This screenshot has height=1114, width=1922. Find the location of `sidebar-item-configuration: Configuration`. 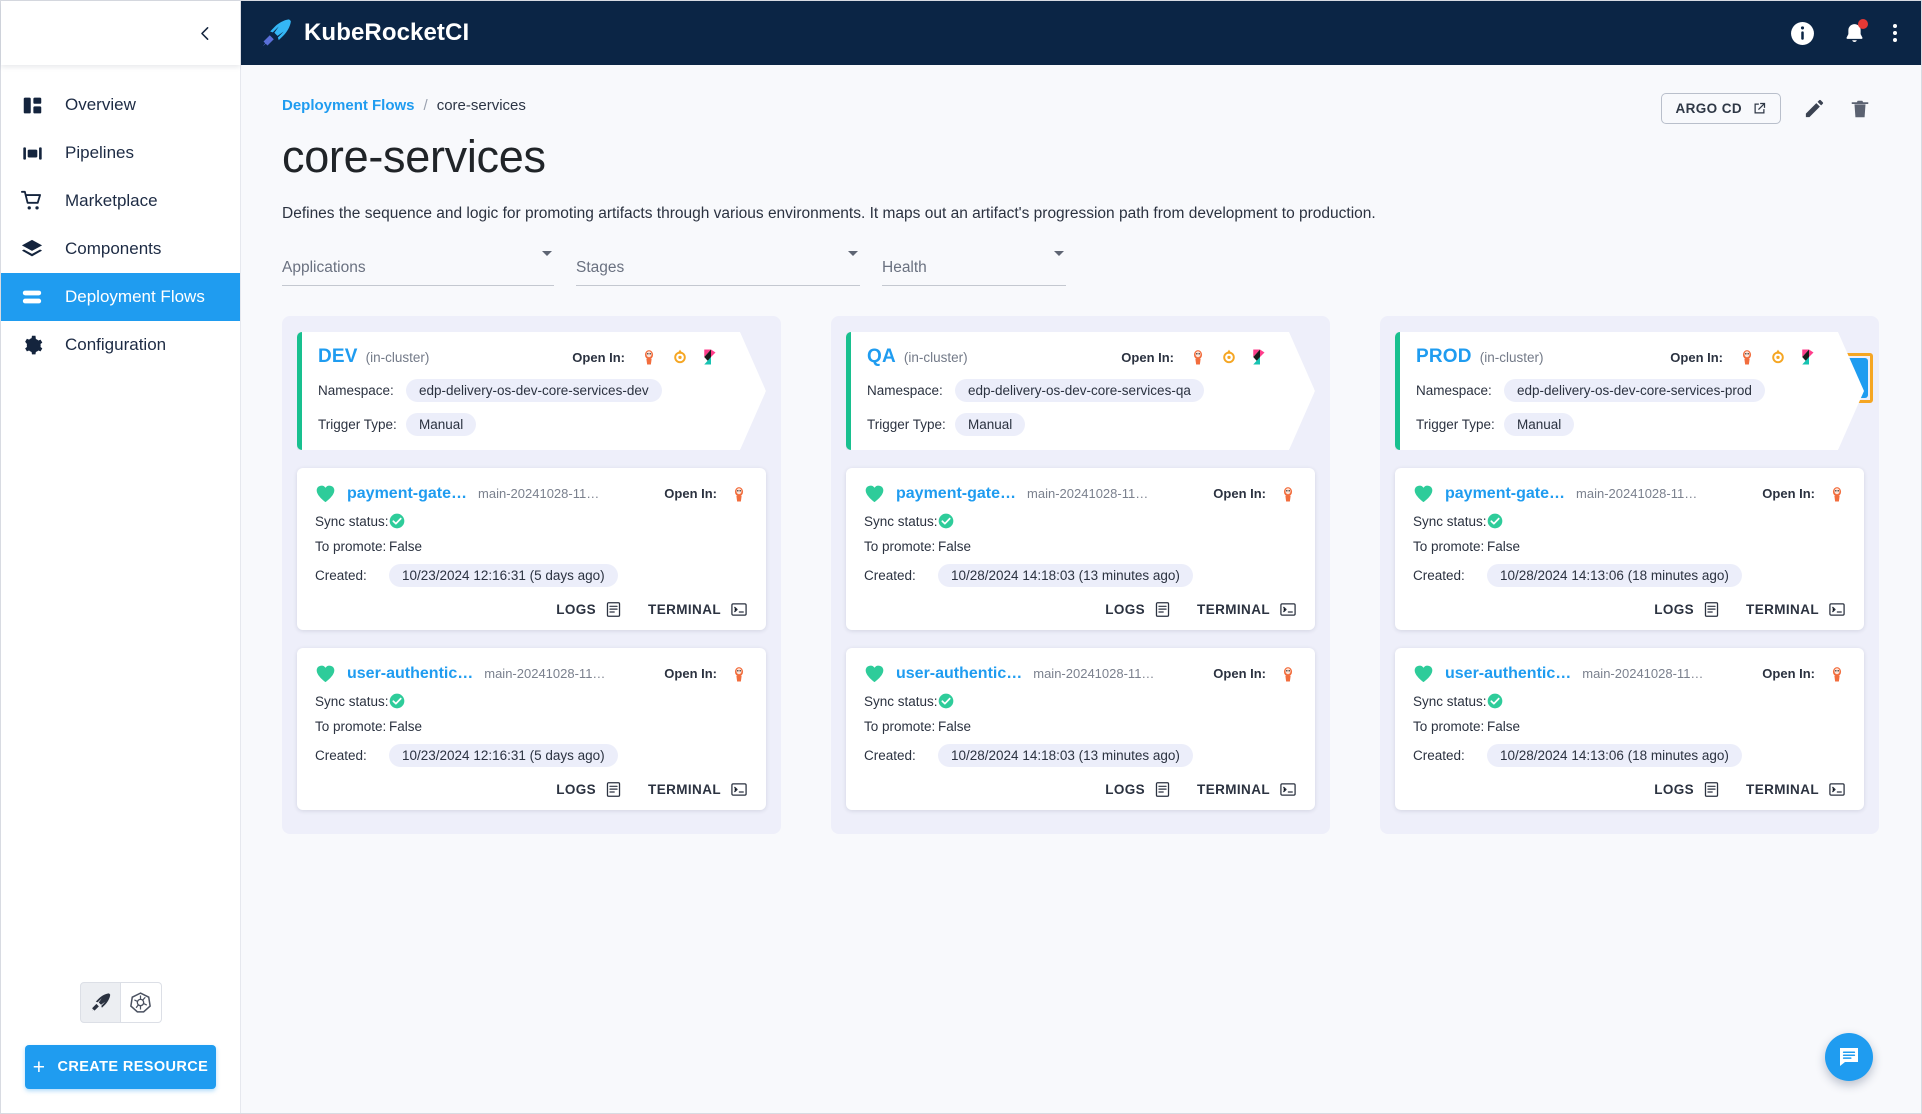

sidebar-item-configuration: Configuration is located at coordinates (120, 345).